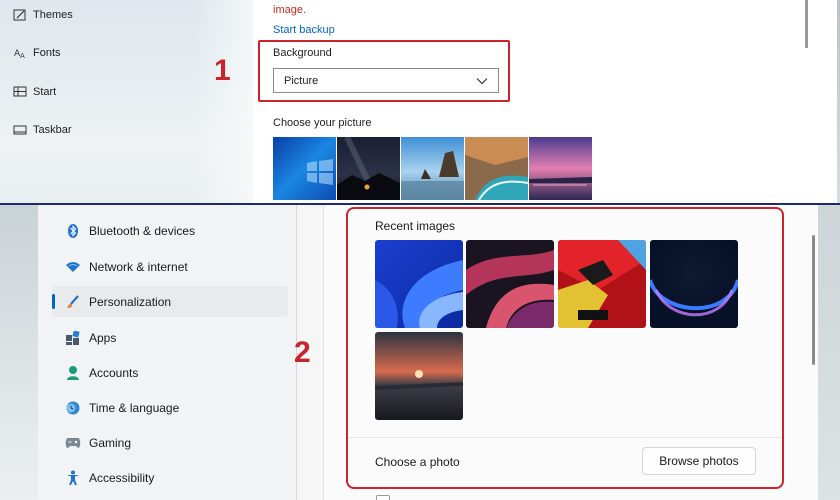 The image size is (840, 500). I want to click on w11-nav-bluetooth: Bluetooth & devices, so click(170, 230).